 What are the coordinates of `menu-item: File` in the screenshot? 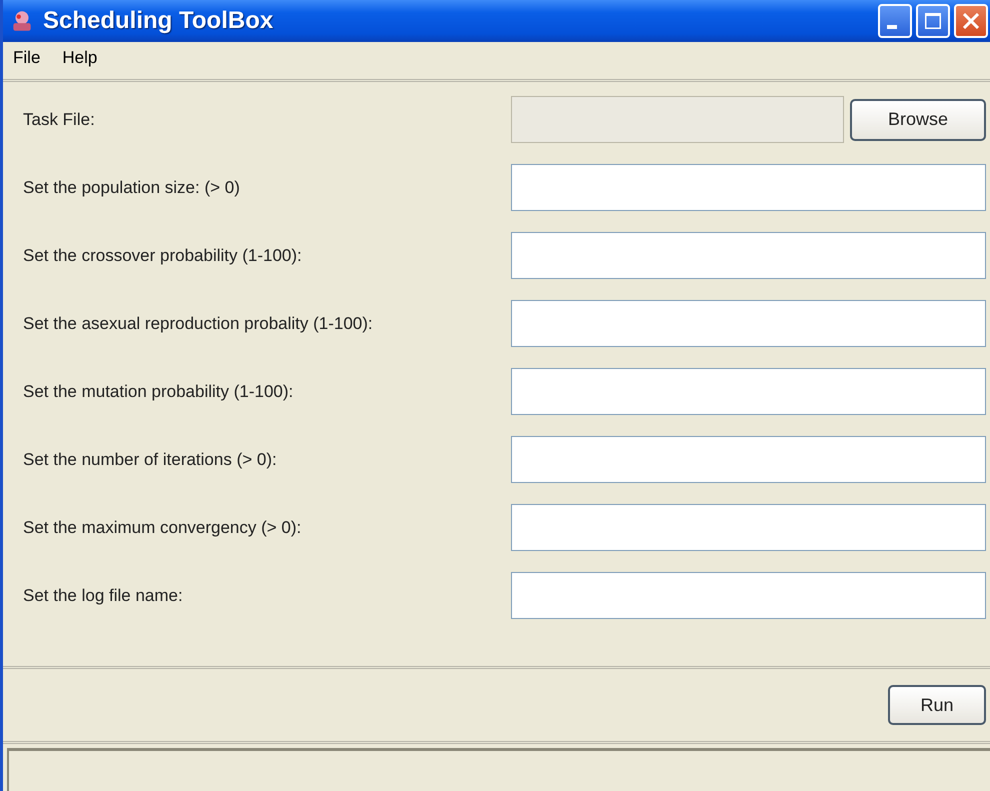 It's located at (26, 58).